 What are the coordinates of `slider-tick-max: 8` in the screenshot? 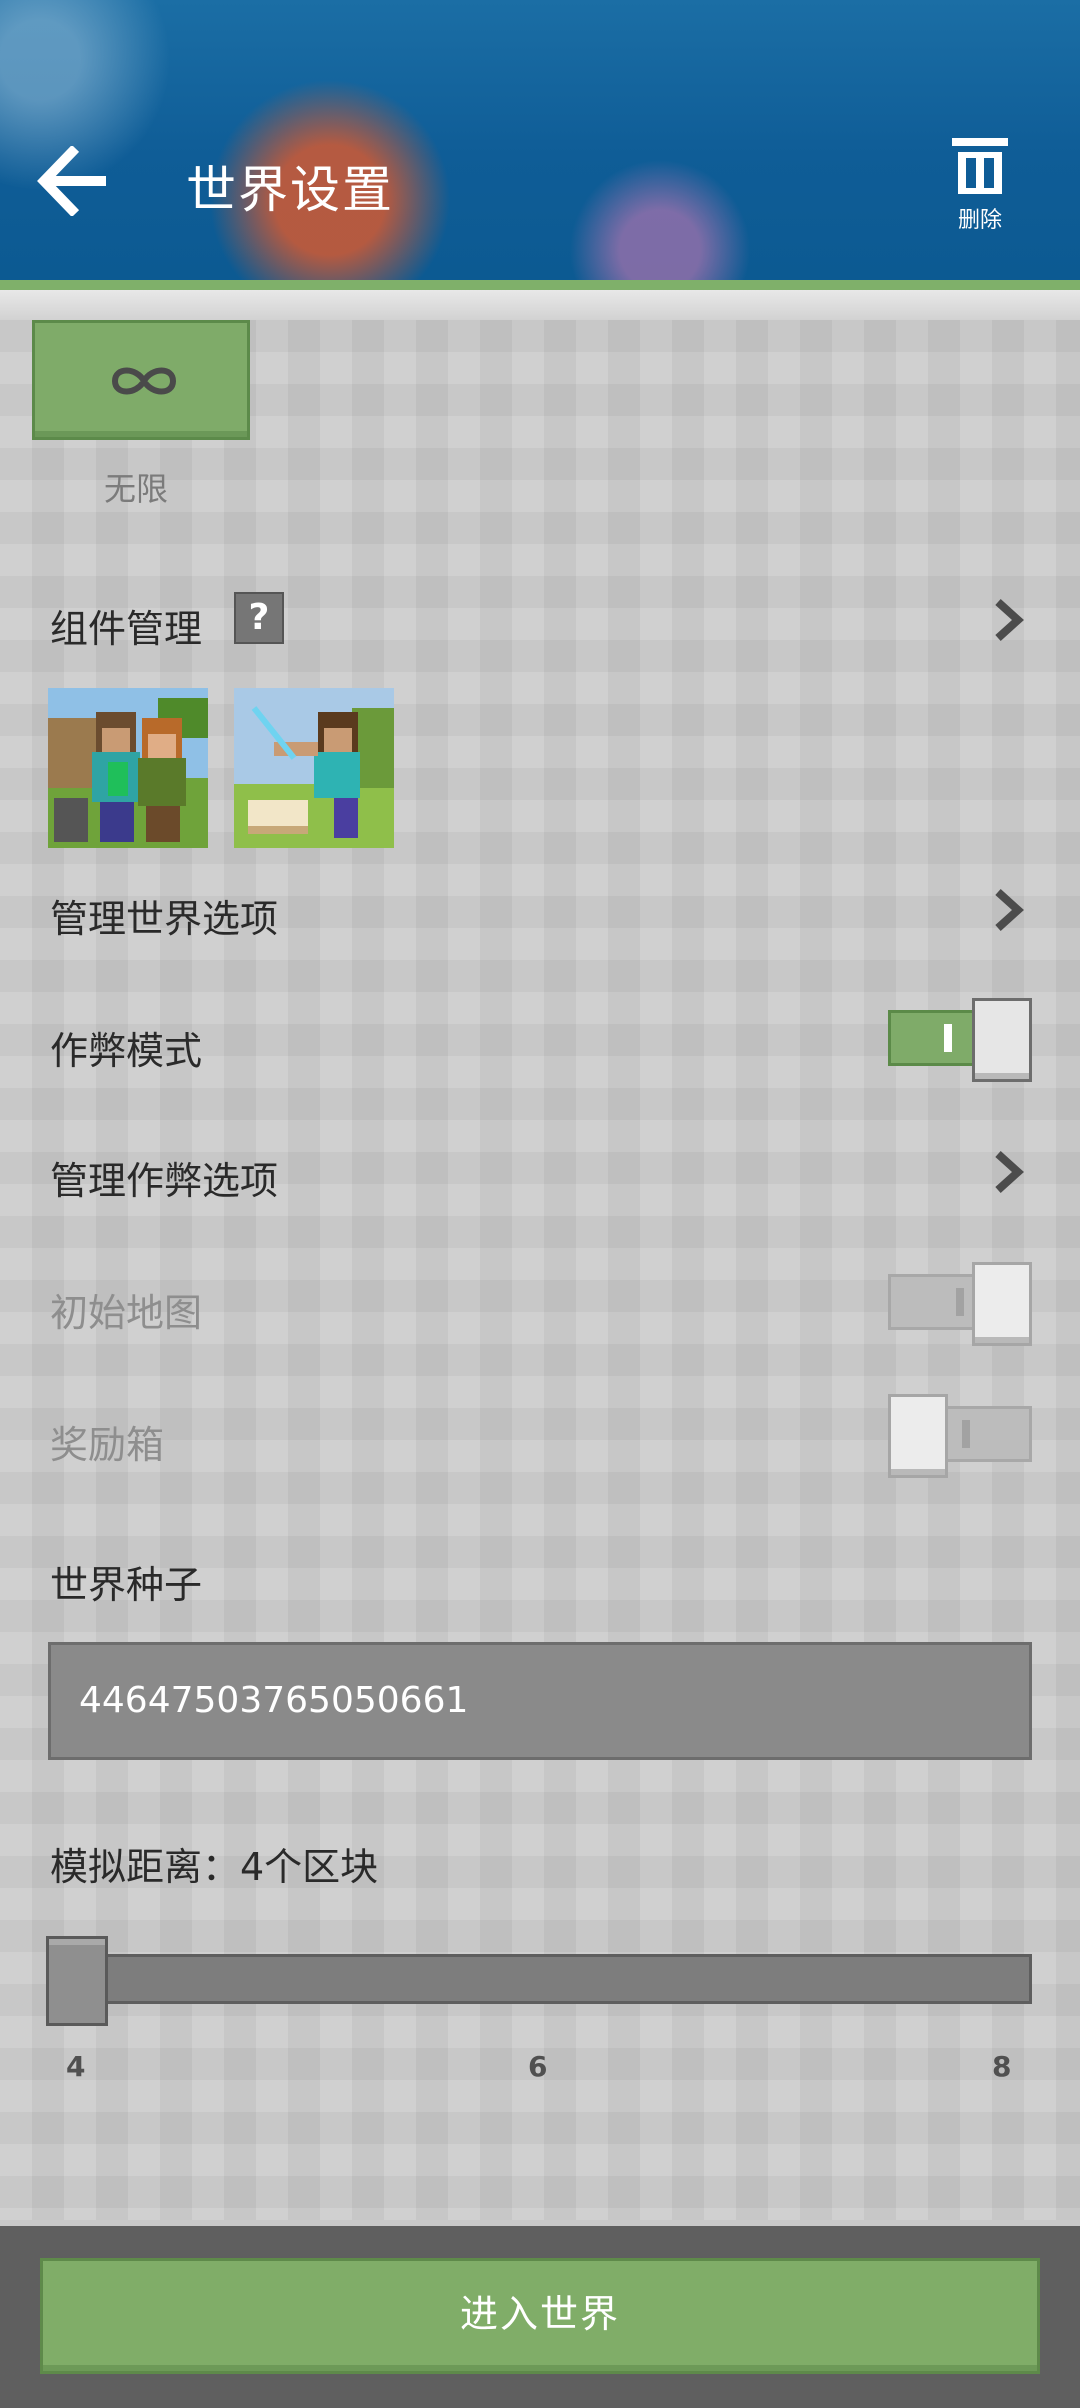 It's located at (1002, 2066).